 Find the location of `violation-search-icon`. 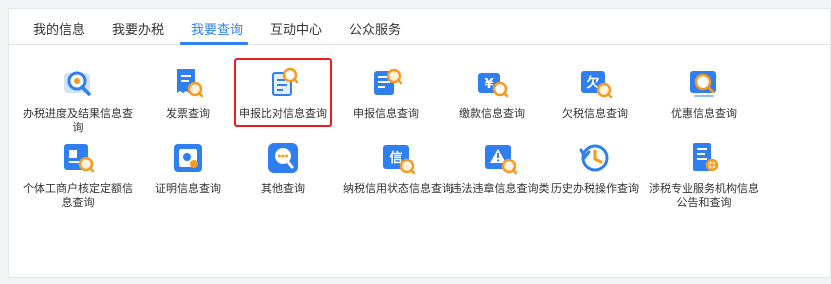

violation-search-icon is located at coordinates (501, 160).